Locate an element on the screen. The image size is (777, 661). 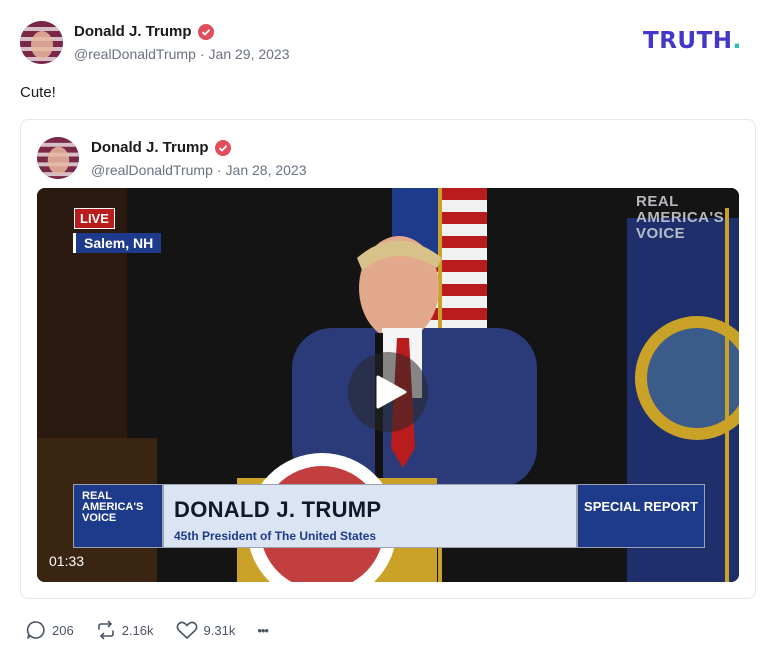
author-meta: @realDonaldTrump · Jan 29, 2023 is located at coordinates (182, 54).